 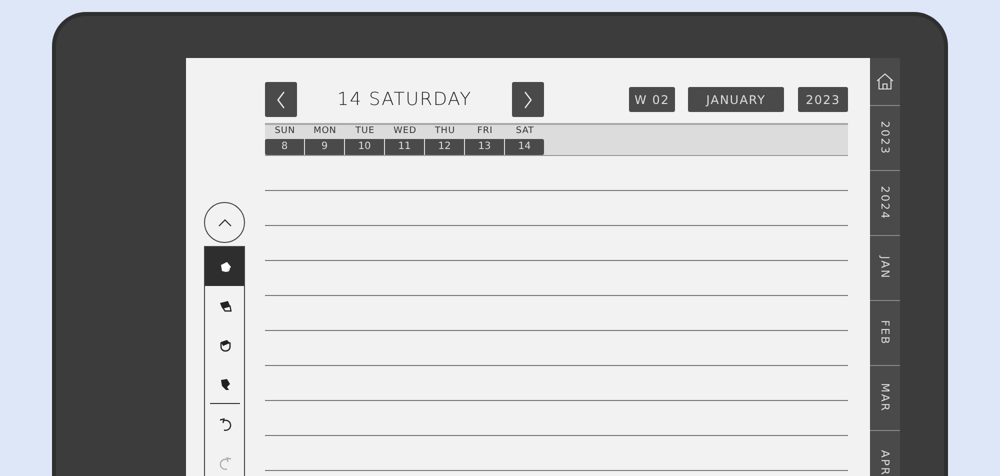 What do you see at coordinates (404, 99) in the screenshot?
I see `day-title: 14 SATURDAY` at bounding box center [404, 99].